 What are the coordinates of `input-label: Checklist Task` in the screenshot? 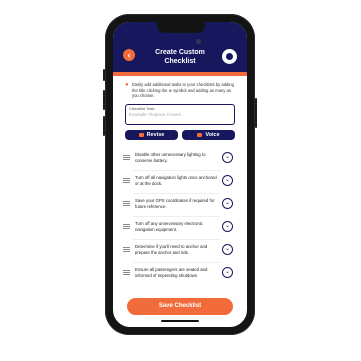 It's located at (142, 108).